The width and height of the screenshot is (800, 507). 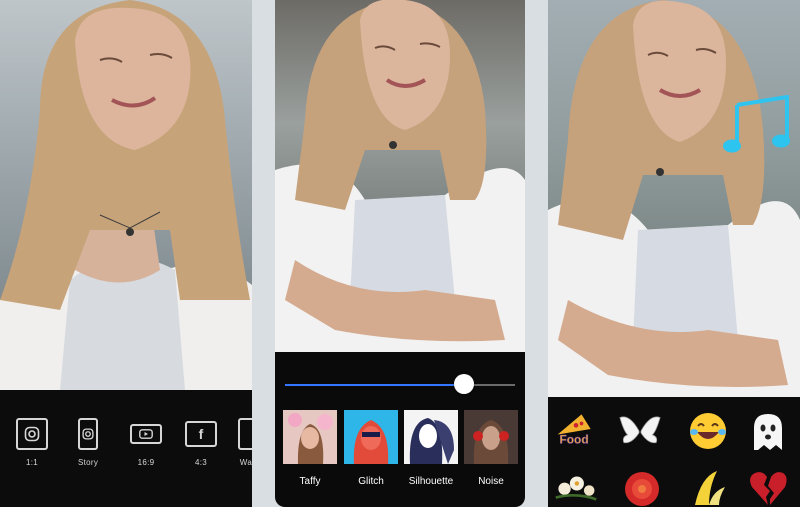 What do you see at coordinates (640, 431) in the screenshot?
I see `angel-wings-sticker-icon` at bounding box center [640, 431].